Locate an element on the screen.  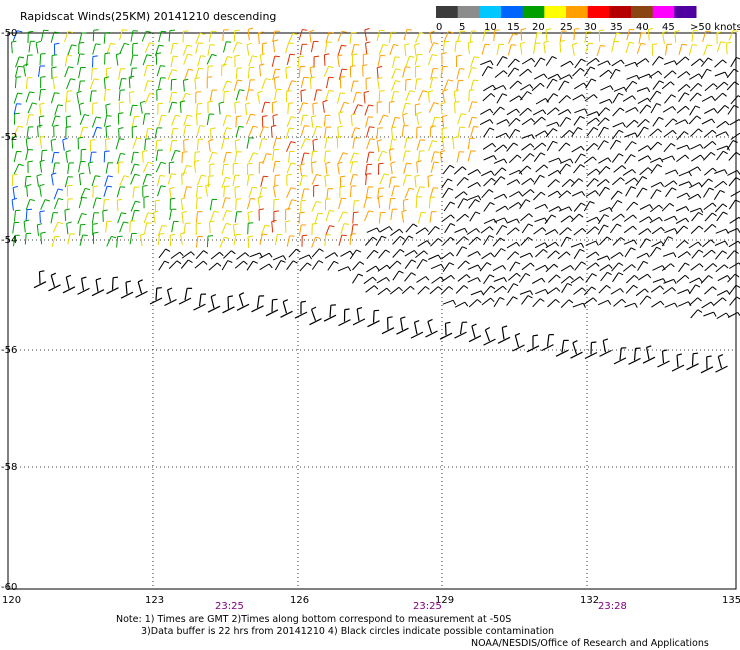
lat-label-60: -60 is located at coordinates (9, 587).